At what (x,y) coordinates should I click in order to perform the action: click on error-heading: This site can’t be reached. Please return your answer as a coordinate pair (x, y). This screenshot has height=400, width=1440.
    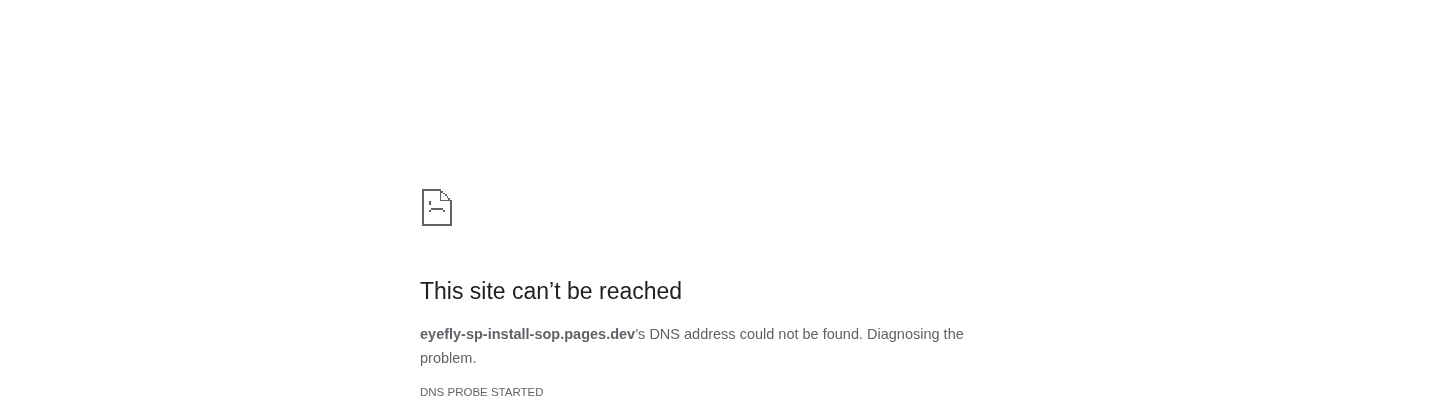
    Looking at the image, I should click on (551, 291).